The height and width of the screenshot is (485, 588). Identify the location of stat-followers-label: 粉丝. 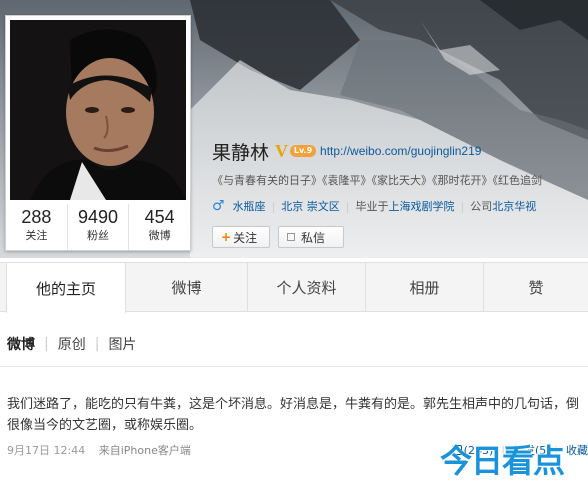
(98, 235).